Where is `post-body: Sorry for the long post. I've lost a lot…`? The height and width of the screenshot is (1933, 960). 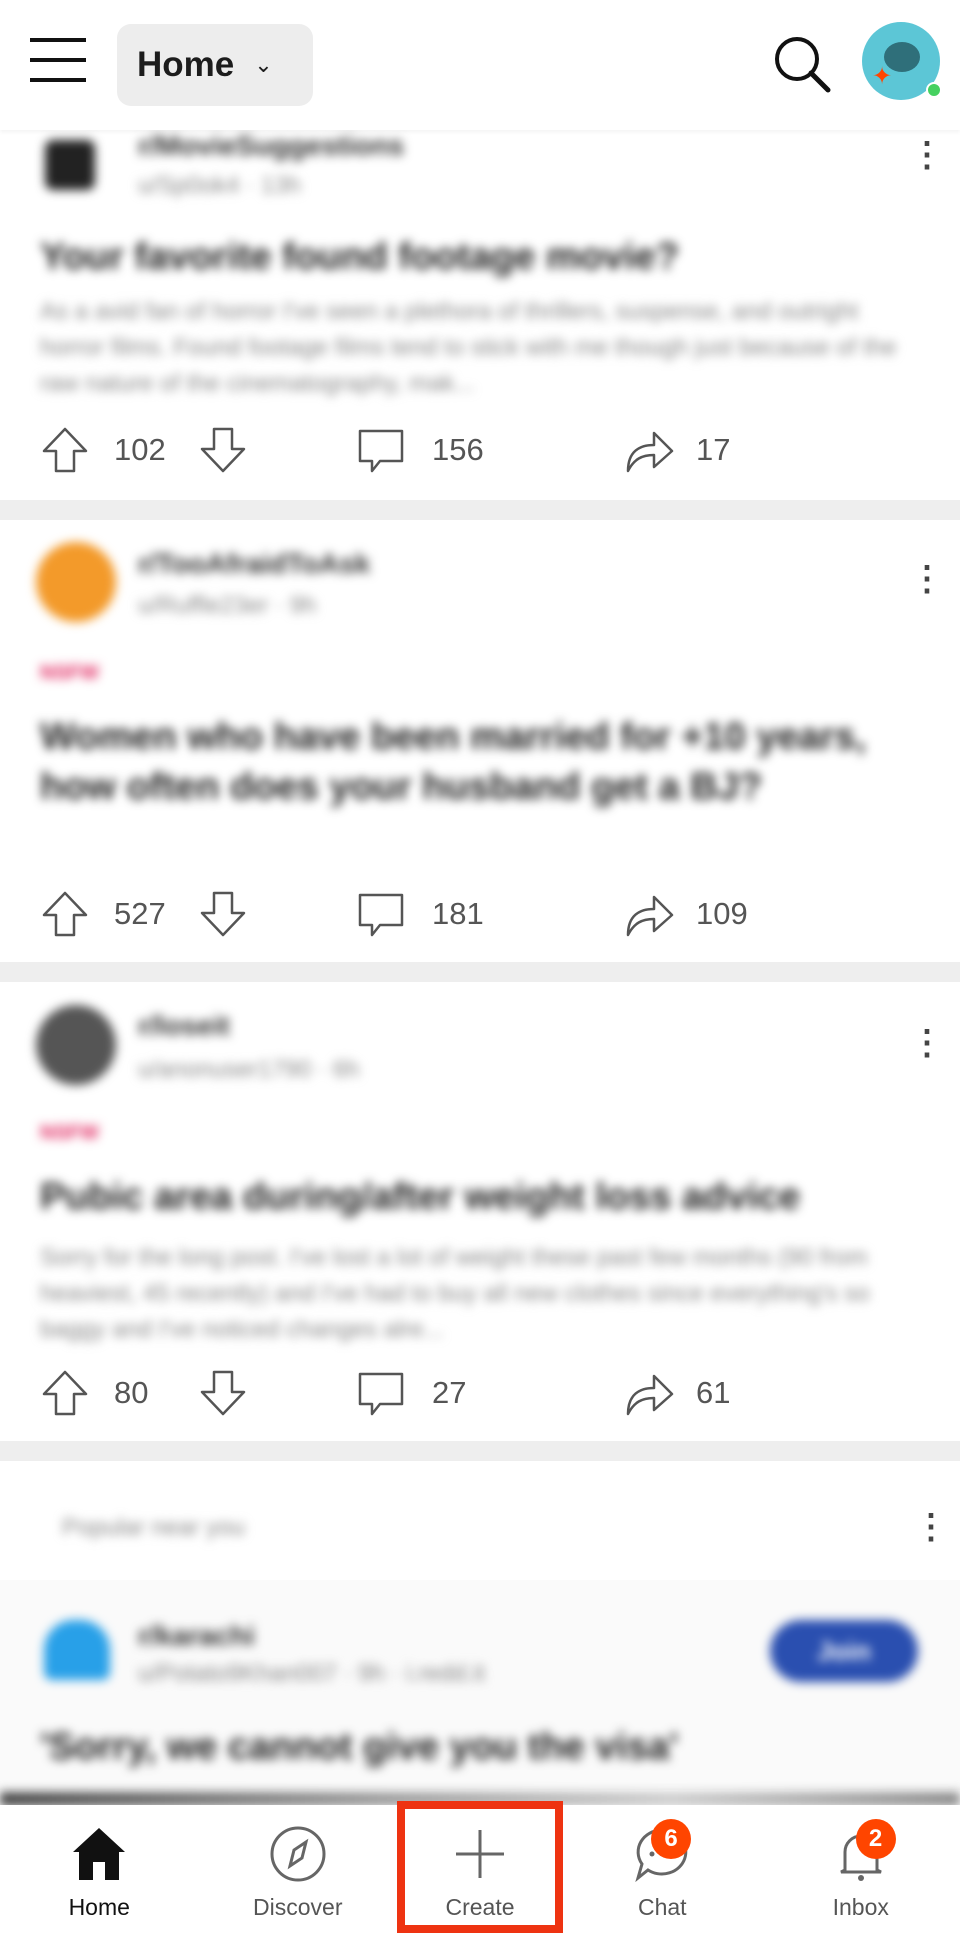 post-body: Sorry for the long post. I've lost a lot… is located at coordinates (455, 1293).